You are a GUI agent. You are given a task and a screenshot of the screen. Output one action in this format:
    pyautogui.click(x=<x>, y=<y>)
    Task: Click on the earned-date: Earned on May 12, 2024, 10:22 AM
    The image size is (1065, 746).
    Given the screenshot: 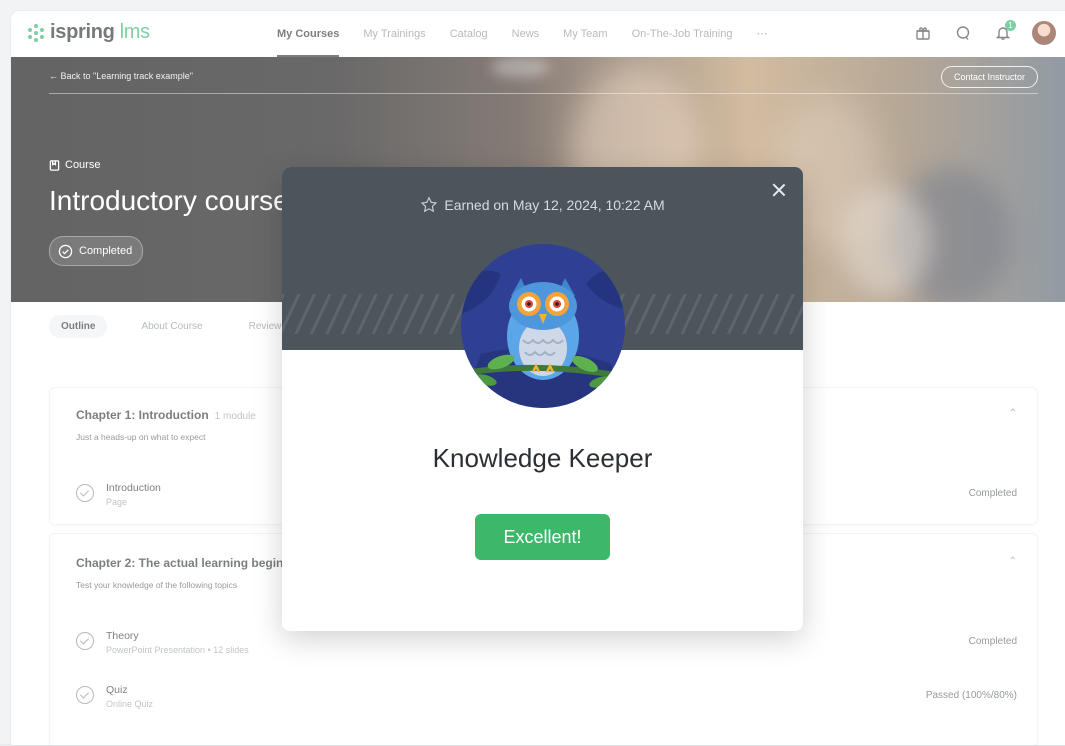 What is the action you would take?
    pyautogui.click(x=542, y=205)
    